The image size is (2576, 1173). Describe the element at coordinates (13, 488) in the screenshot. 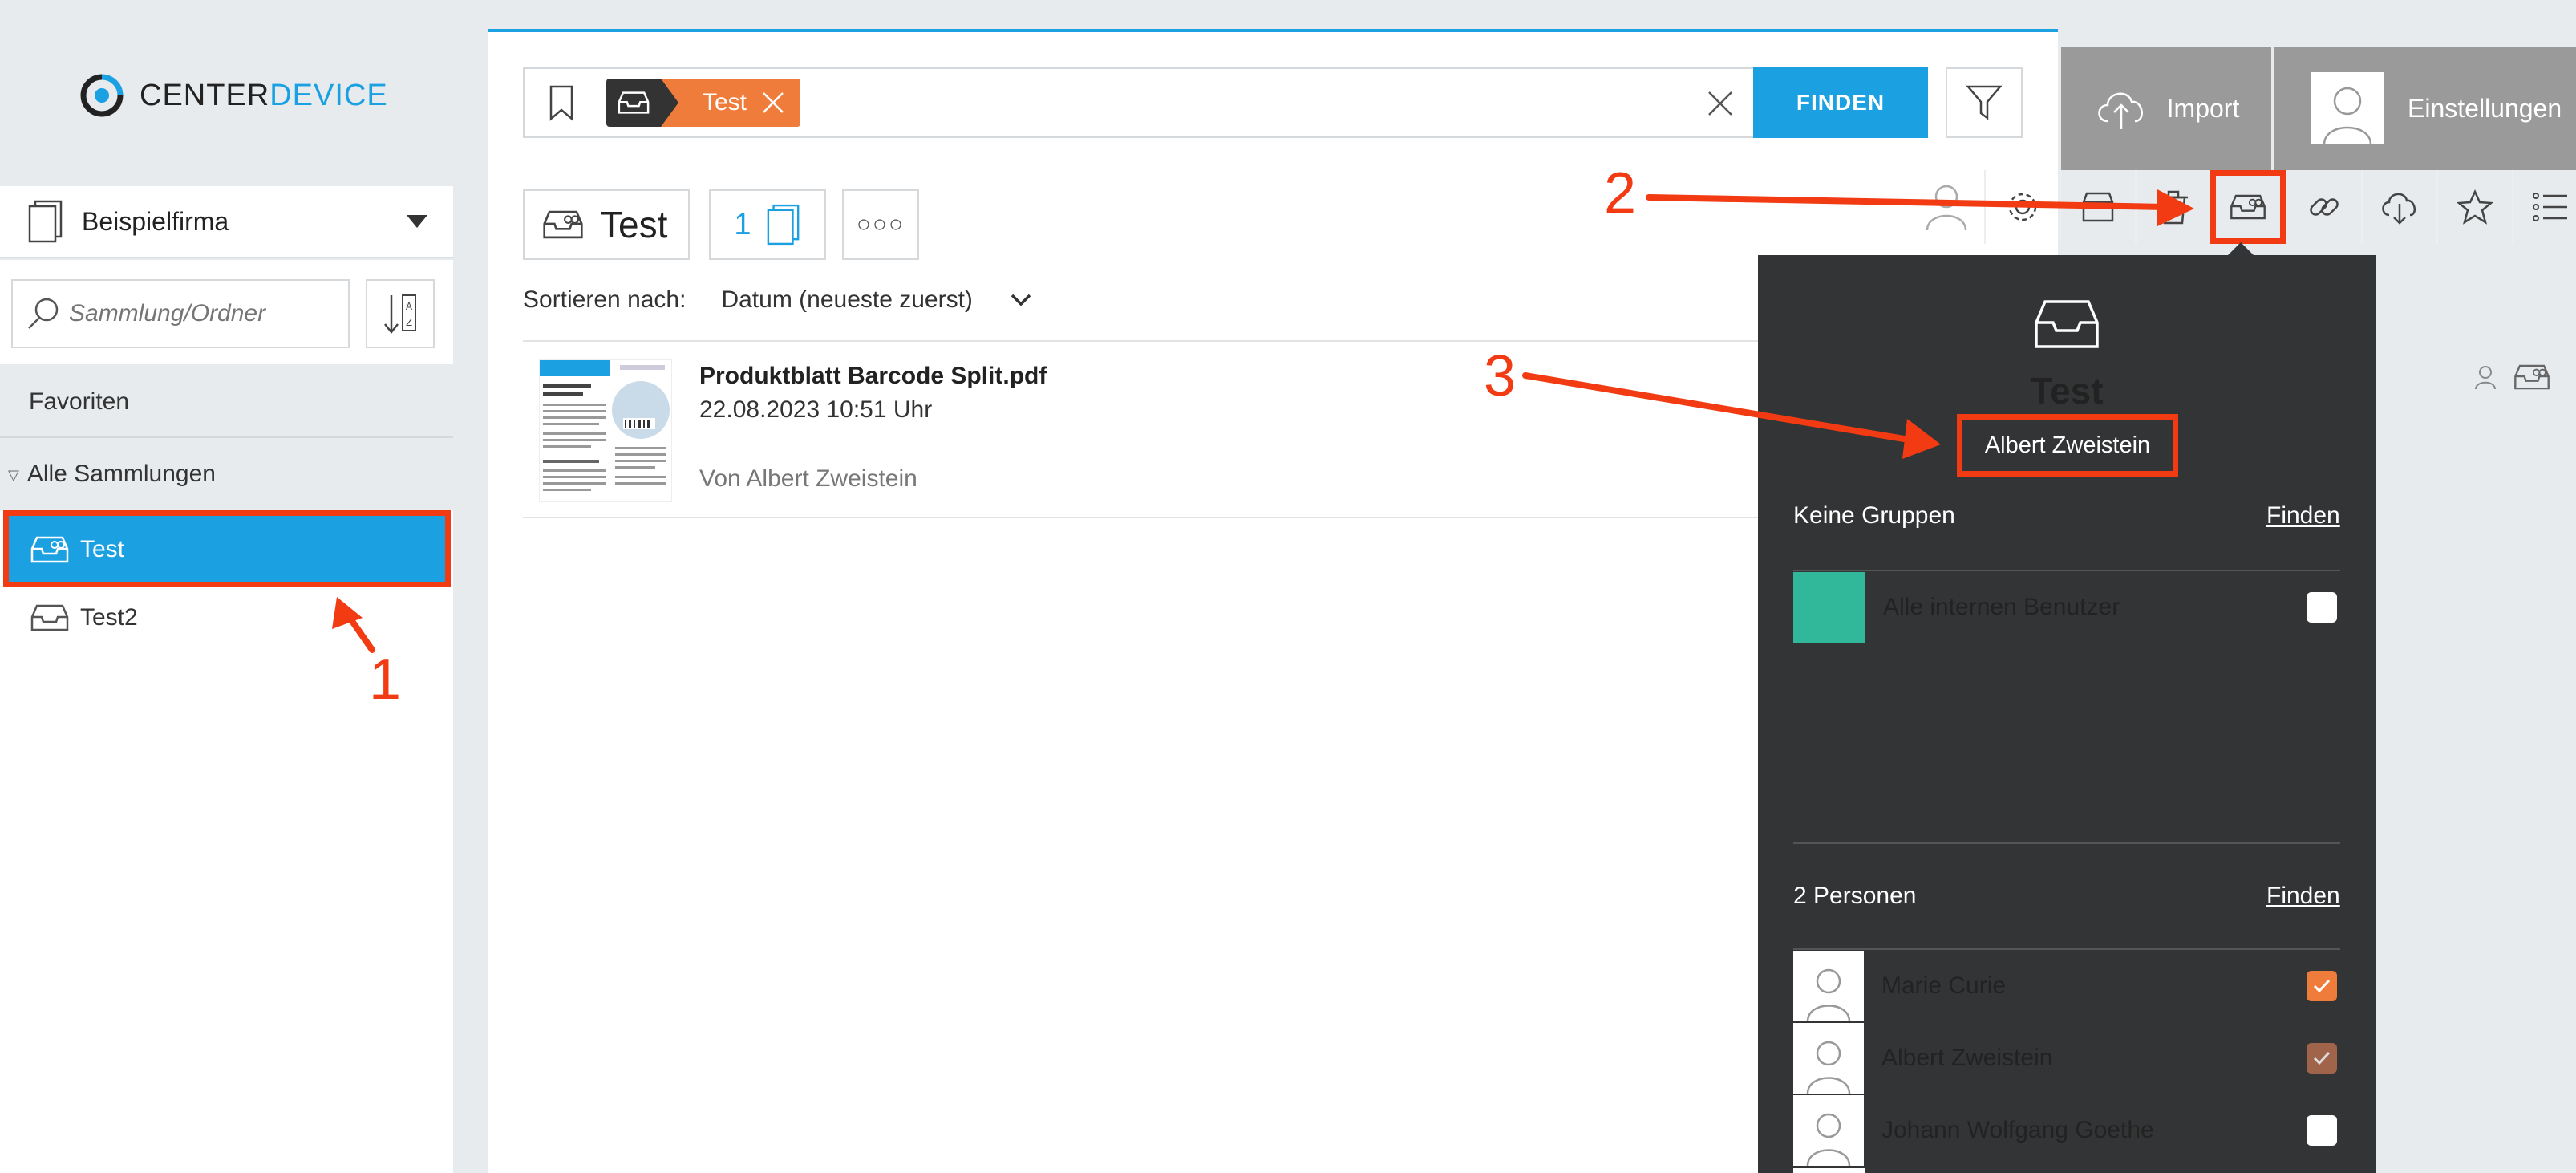

I see `collapse-triangle-icon: ▽` at that location.